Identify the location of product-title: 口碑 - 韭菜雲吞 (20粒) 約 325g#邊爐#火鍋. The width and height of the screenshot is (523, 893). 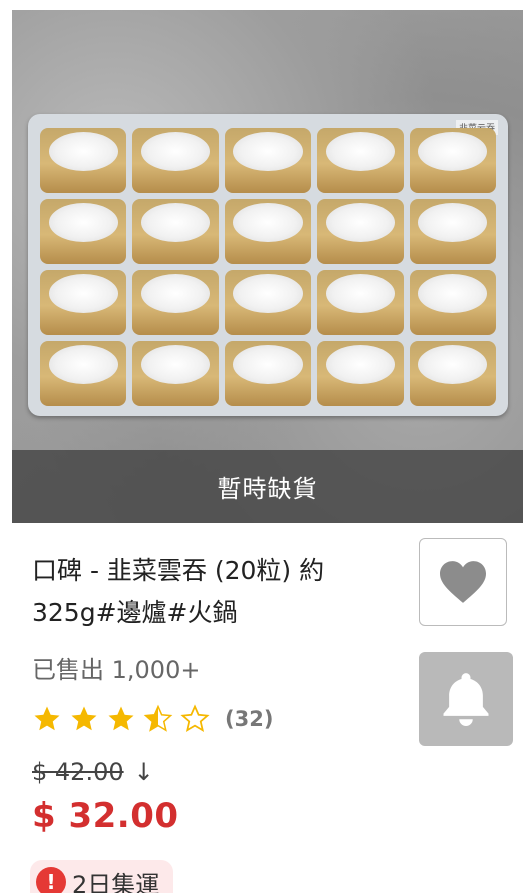
(217, 592).